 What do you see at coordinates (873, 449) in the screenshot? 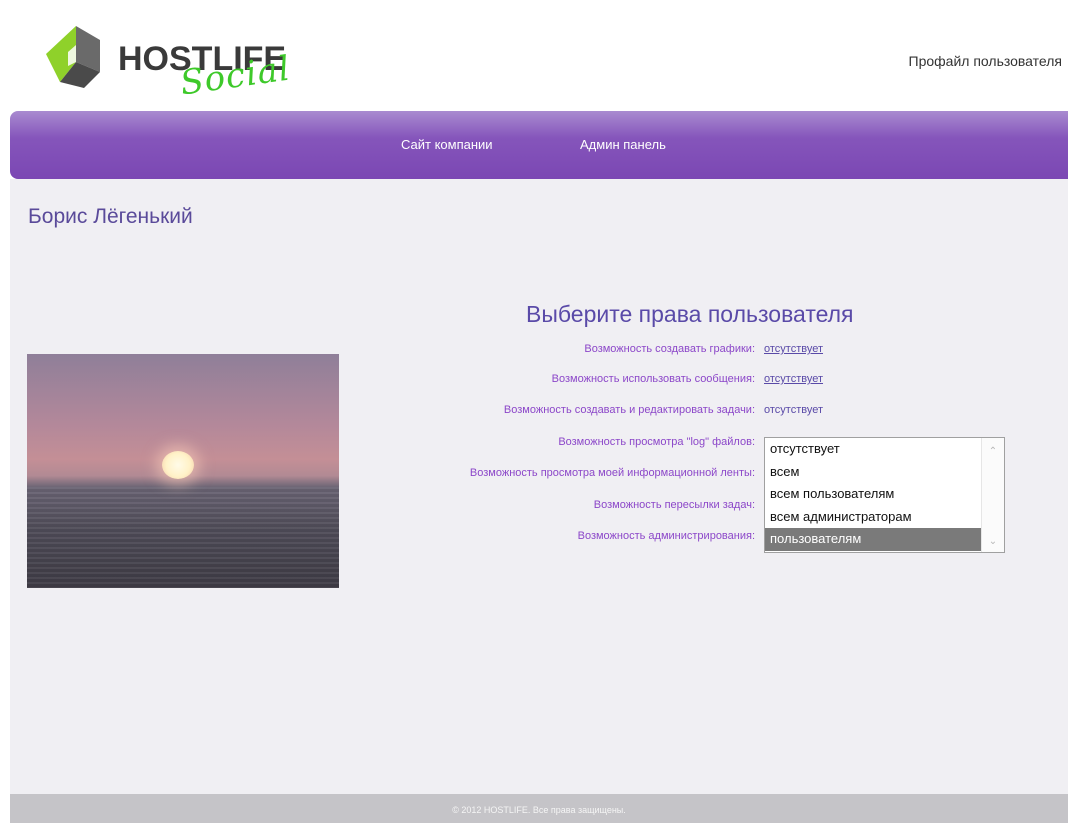
I see `listbox-option: отсутствует` at bounding box center [873, 449].